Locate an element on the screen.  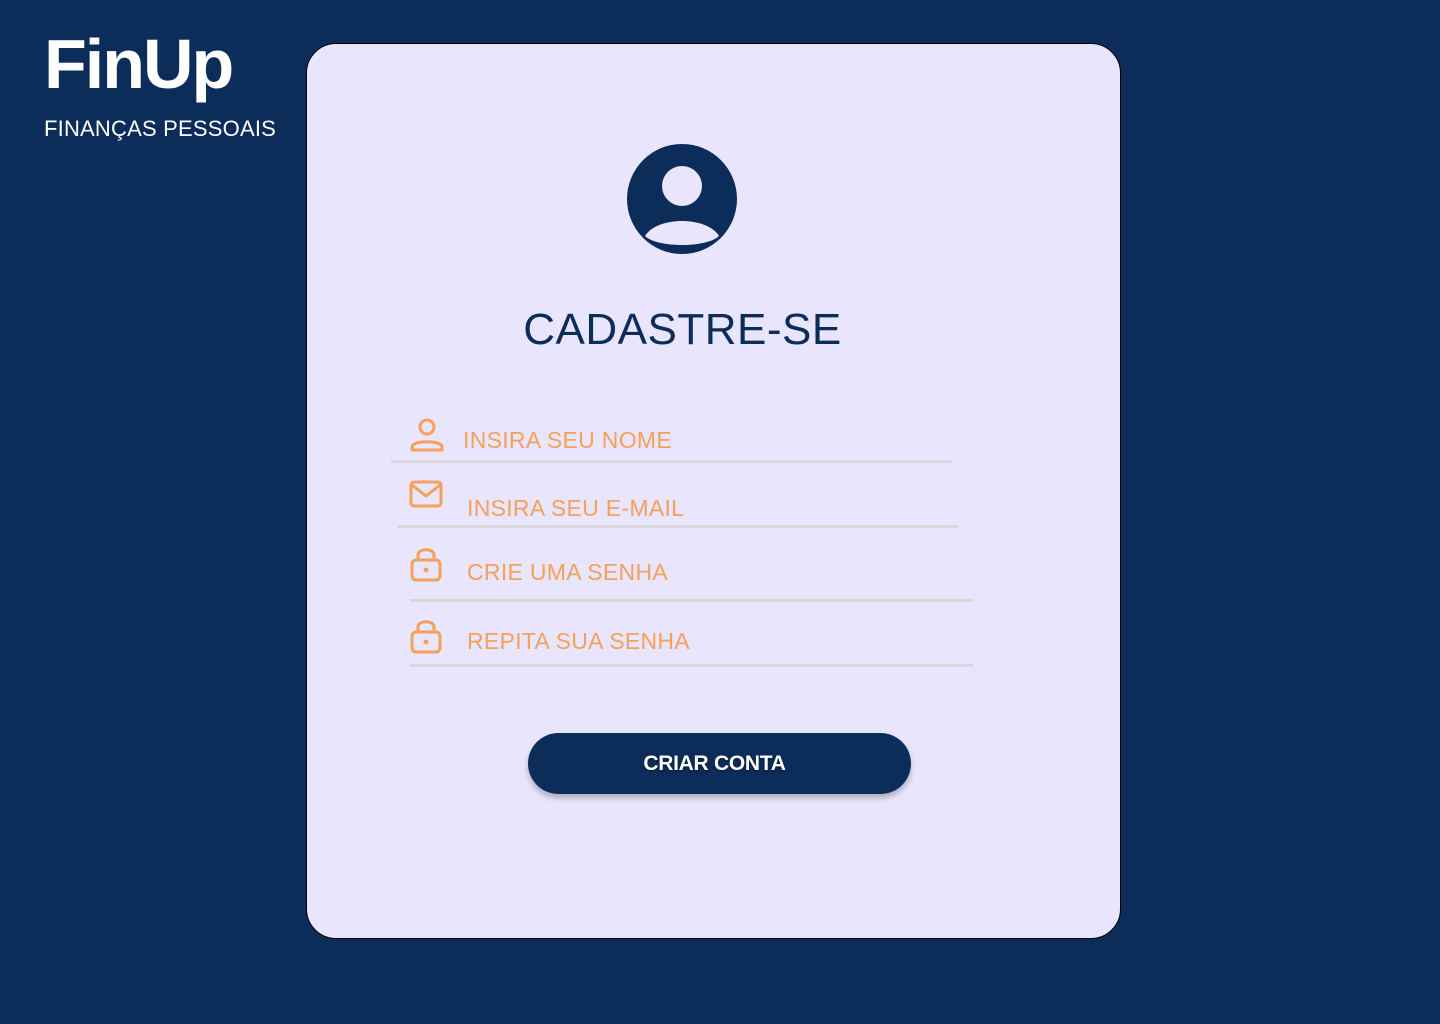
email-field: INSIRA SEU E-MAIL is located at coordinates (677, 503).